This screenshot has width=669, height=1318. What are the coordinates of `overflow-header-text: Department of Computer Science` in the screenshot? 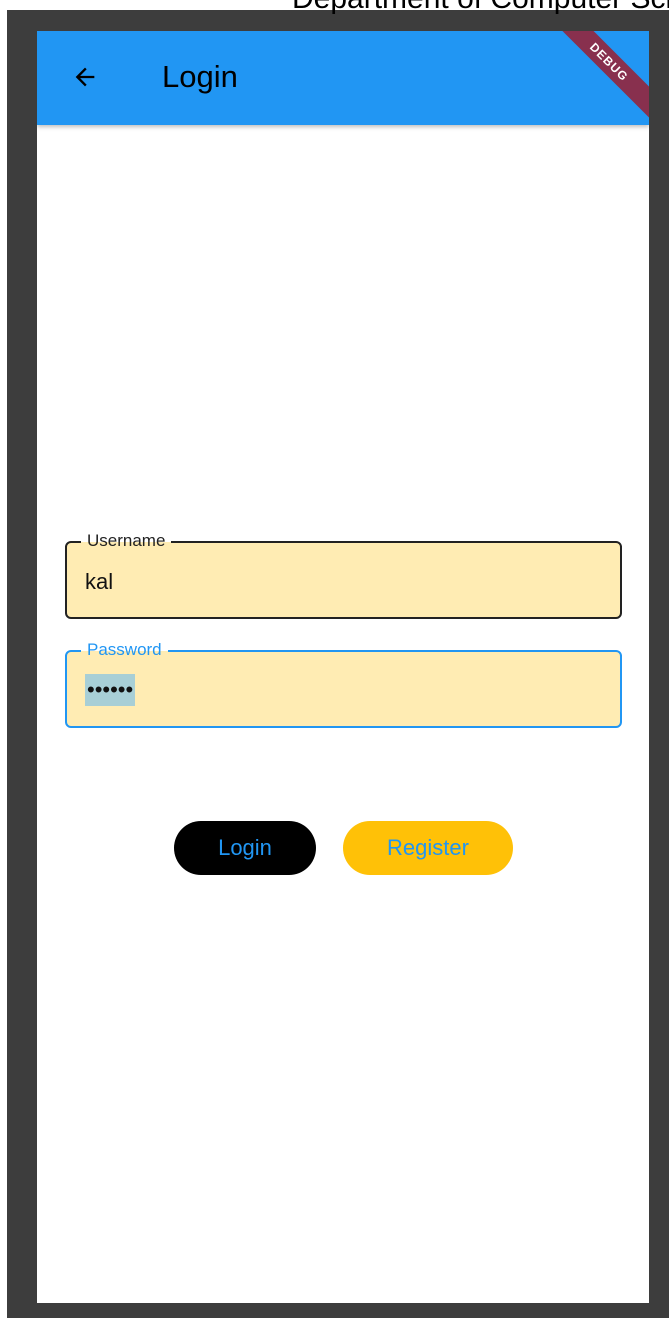 It's located at (480, 7).